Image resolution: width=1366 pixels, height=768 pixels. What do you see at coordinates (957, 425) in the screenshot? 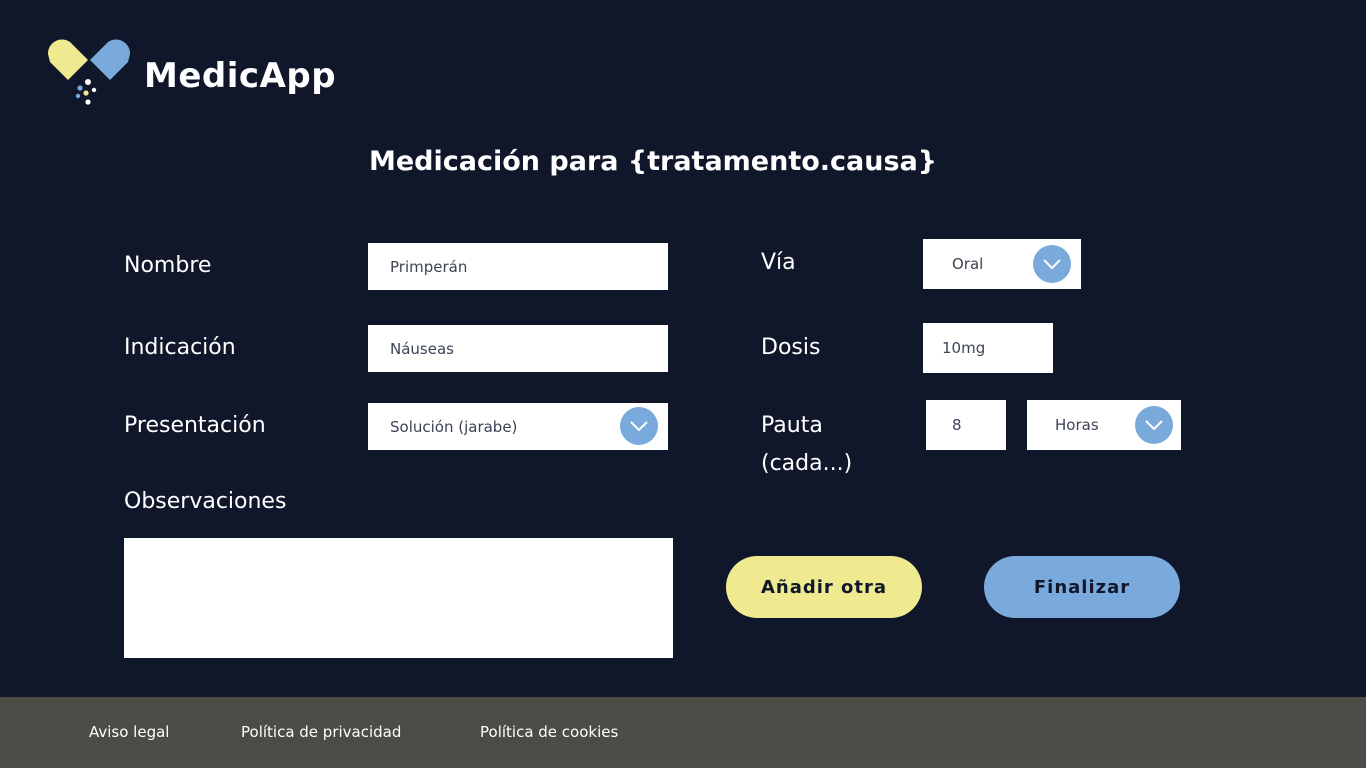
I see `pauta-value: 8` at bounding box center [957, 425].